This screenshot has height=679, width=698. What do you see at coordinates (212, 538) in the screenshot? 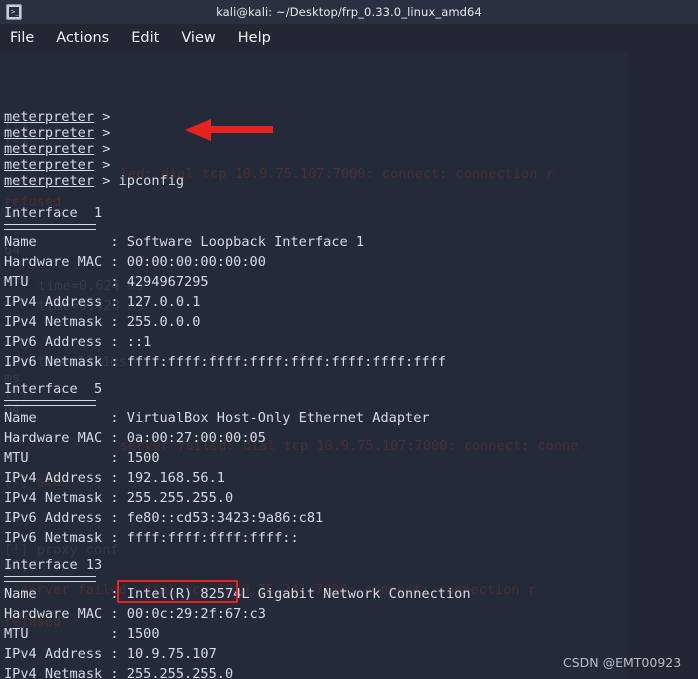
I see `interface-field-value: ffff:ffff:ffff:ffff::` at bounding box center [212, 538].